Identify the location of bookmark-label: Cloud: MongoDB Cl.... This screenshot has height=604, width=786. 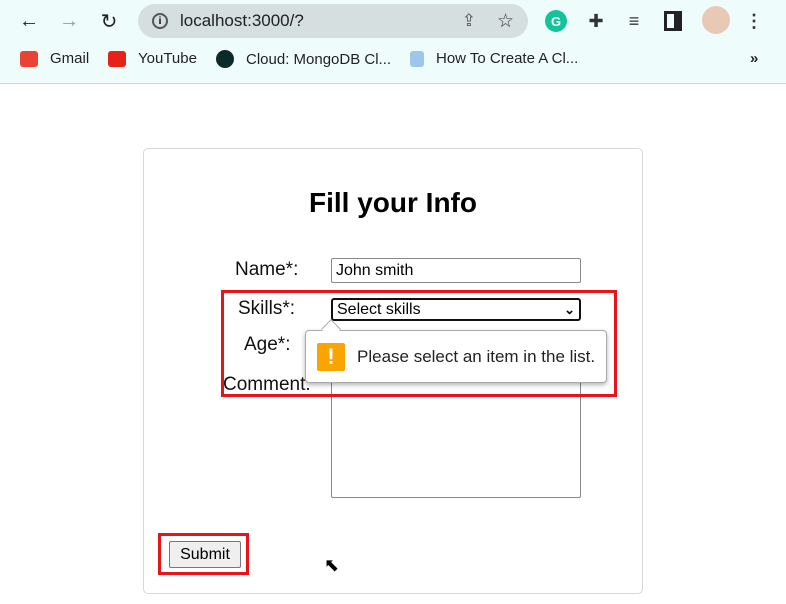
(319, 59).